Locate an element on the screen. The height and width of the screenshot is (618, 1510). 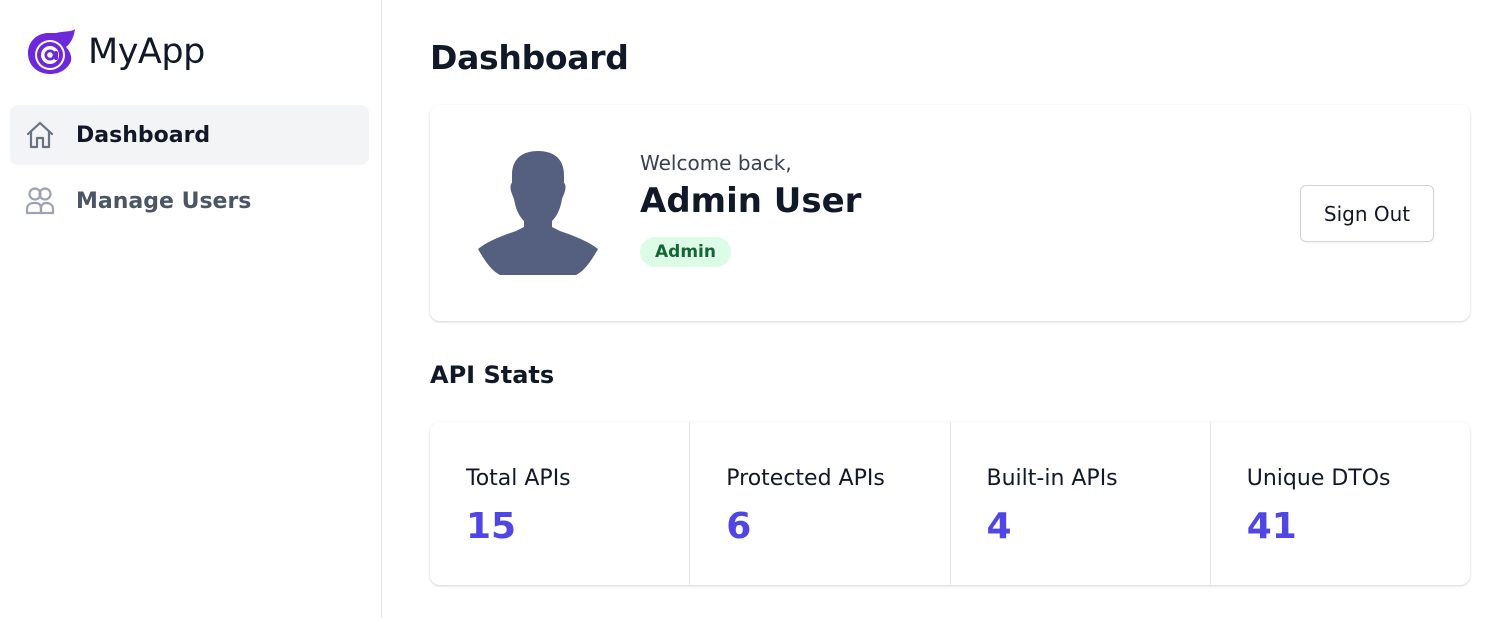
sign-out-button: Sign Out is located at coordinates (1367, 213).